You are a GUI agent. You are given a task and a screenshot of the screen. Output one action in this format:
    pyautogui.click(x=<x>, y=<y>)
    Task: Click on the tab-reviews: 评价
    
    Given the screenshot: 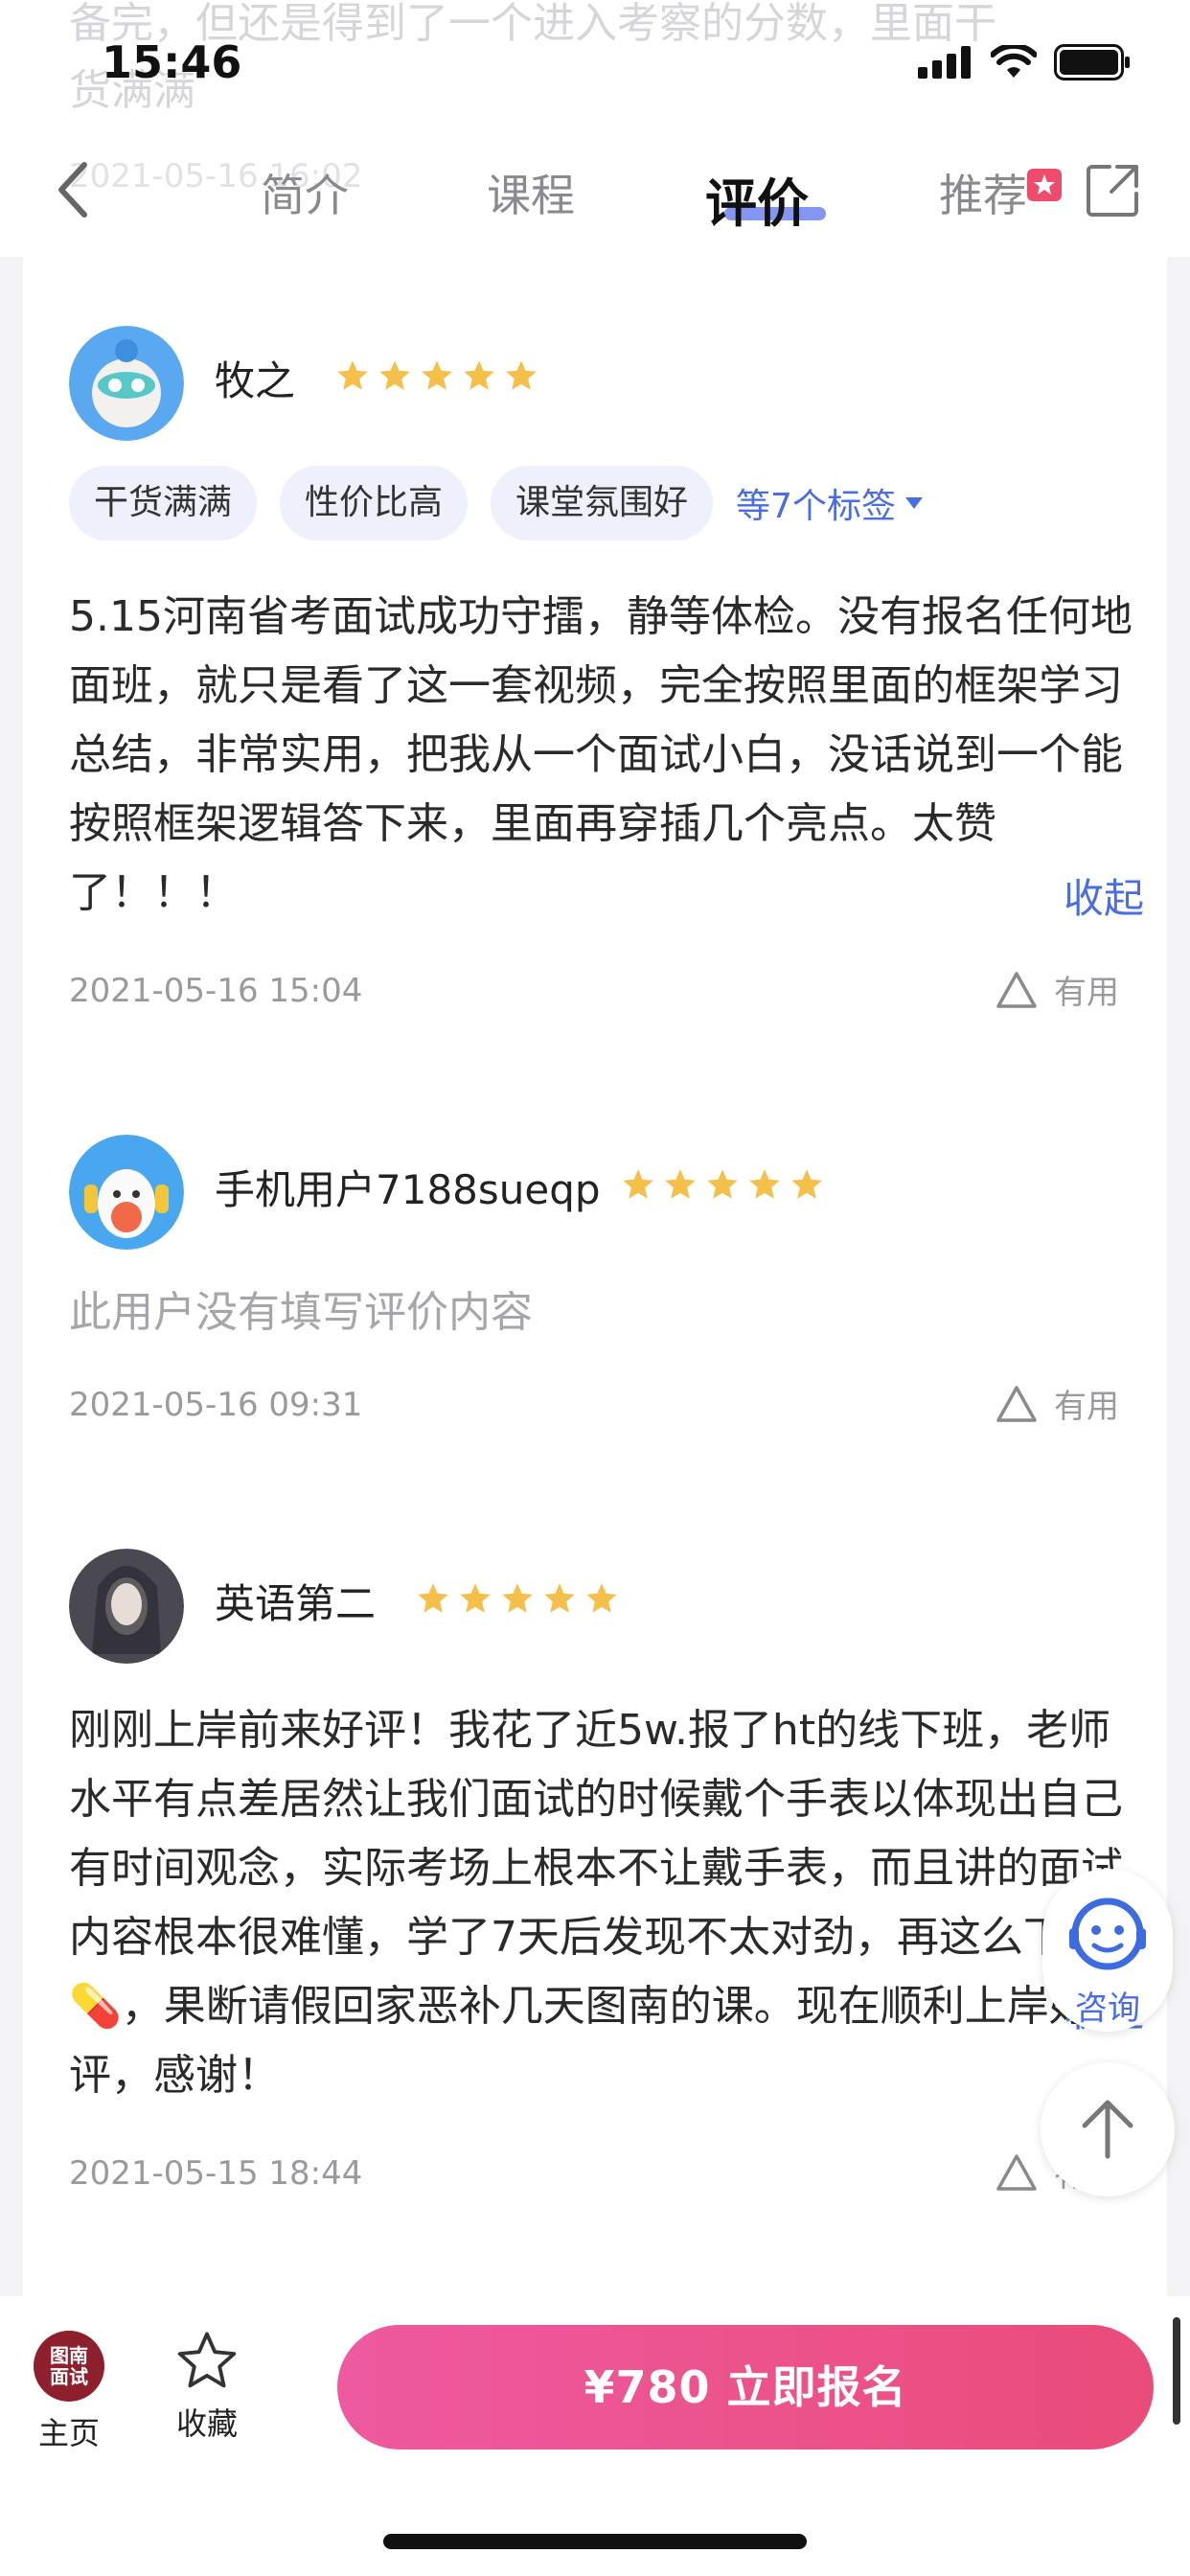 What is the action you would take?
    pyautogui.click(x=757, y=199)
    